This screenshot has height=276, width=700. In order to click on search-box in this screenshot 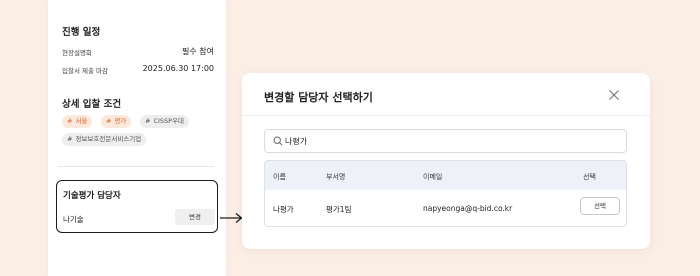, I will do `click(445, 141)`.